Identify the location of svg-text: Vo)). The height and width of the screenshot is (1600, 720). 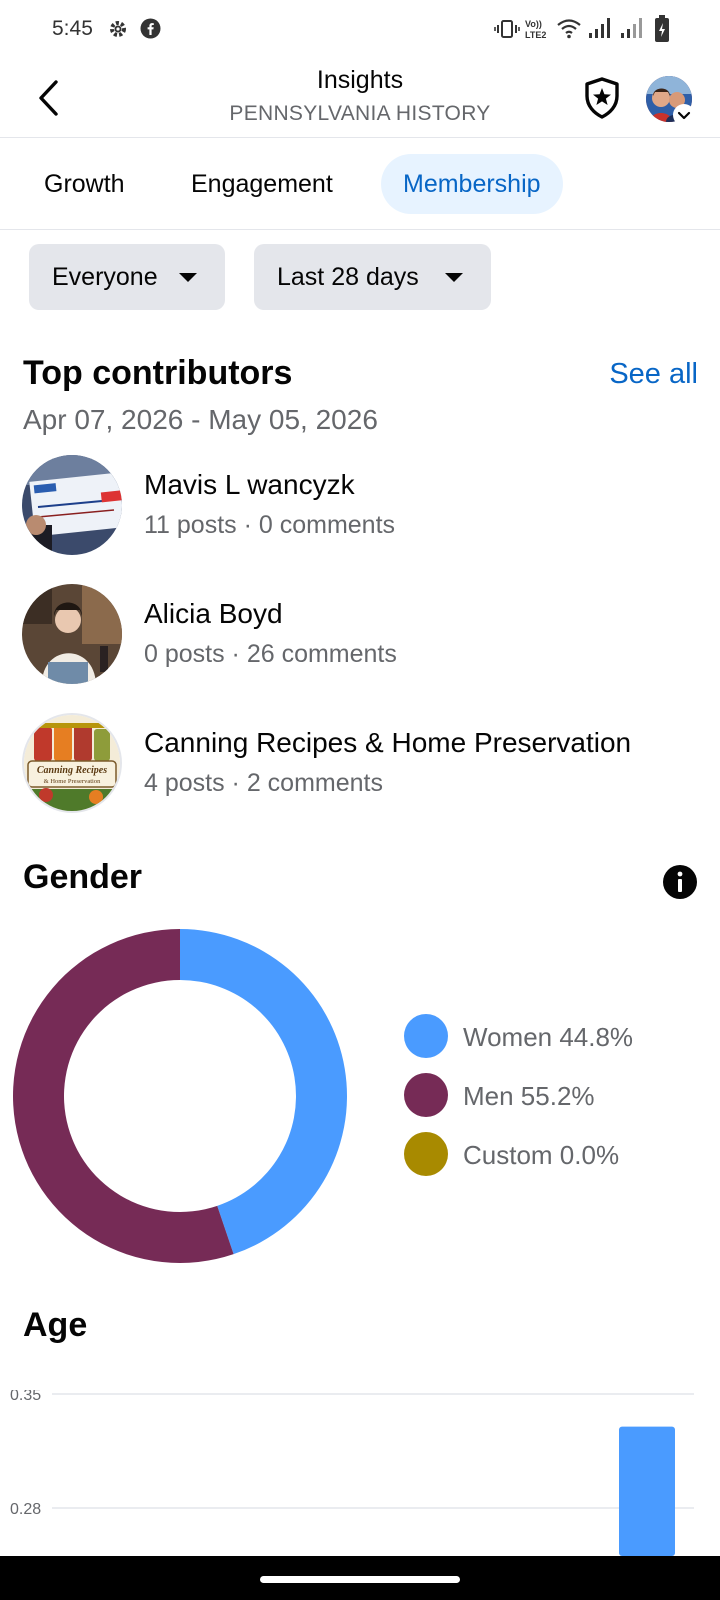
(533, 24).